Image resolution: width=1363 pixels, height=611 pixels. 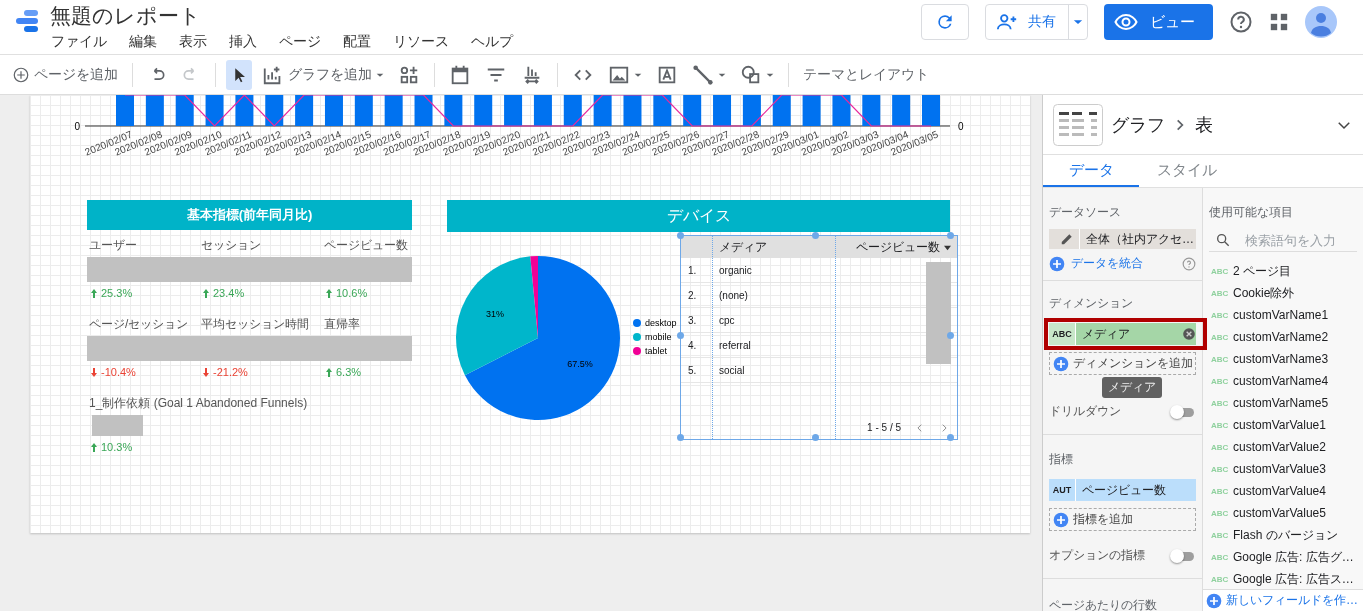 I want to click on row-number: 5., so click(x=692, y=370).